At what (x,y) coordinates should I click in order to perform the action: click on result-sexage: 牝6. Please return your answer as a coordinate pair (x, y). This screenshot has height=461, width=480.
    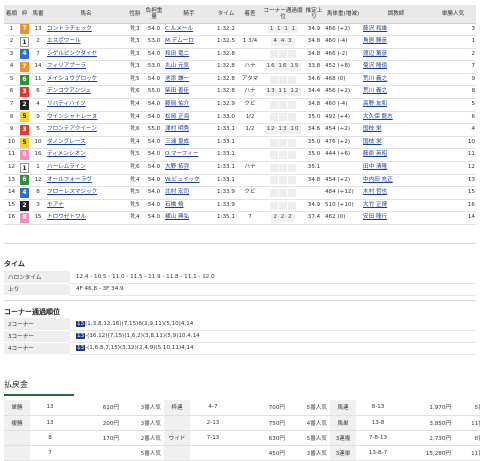
    Looking at the image, I should click on (135, 168).